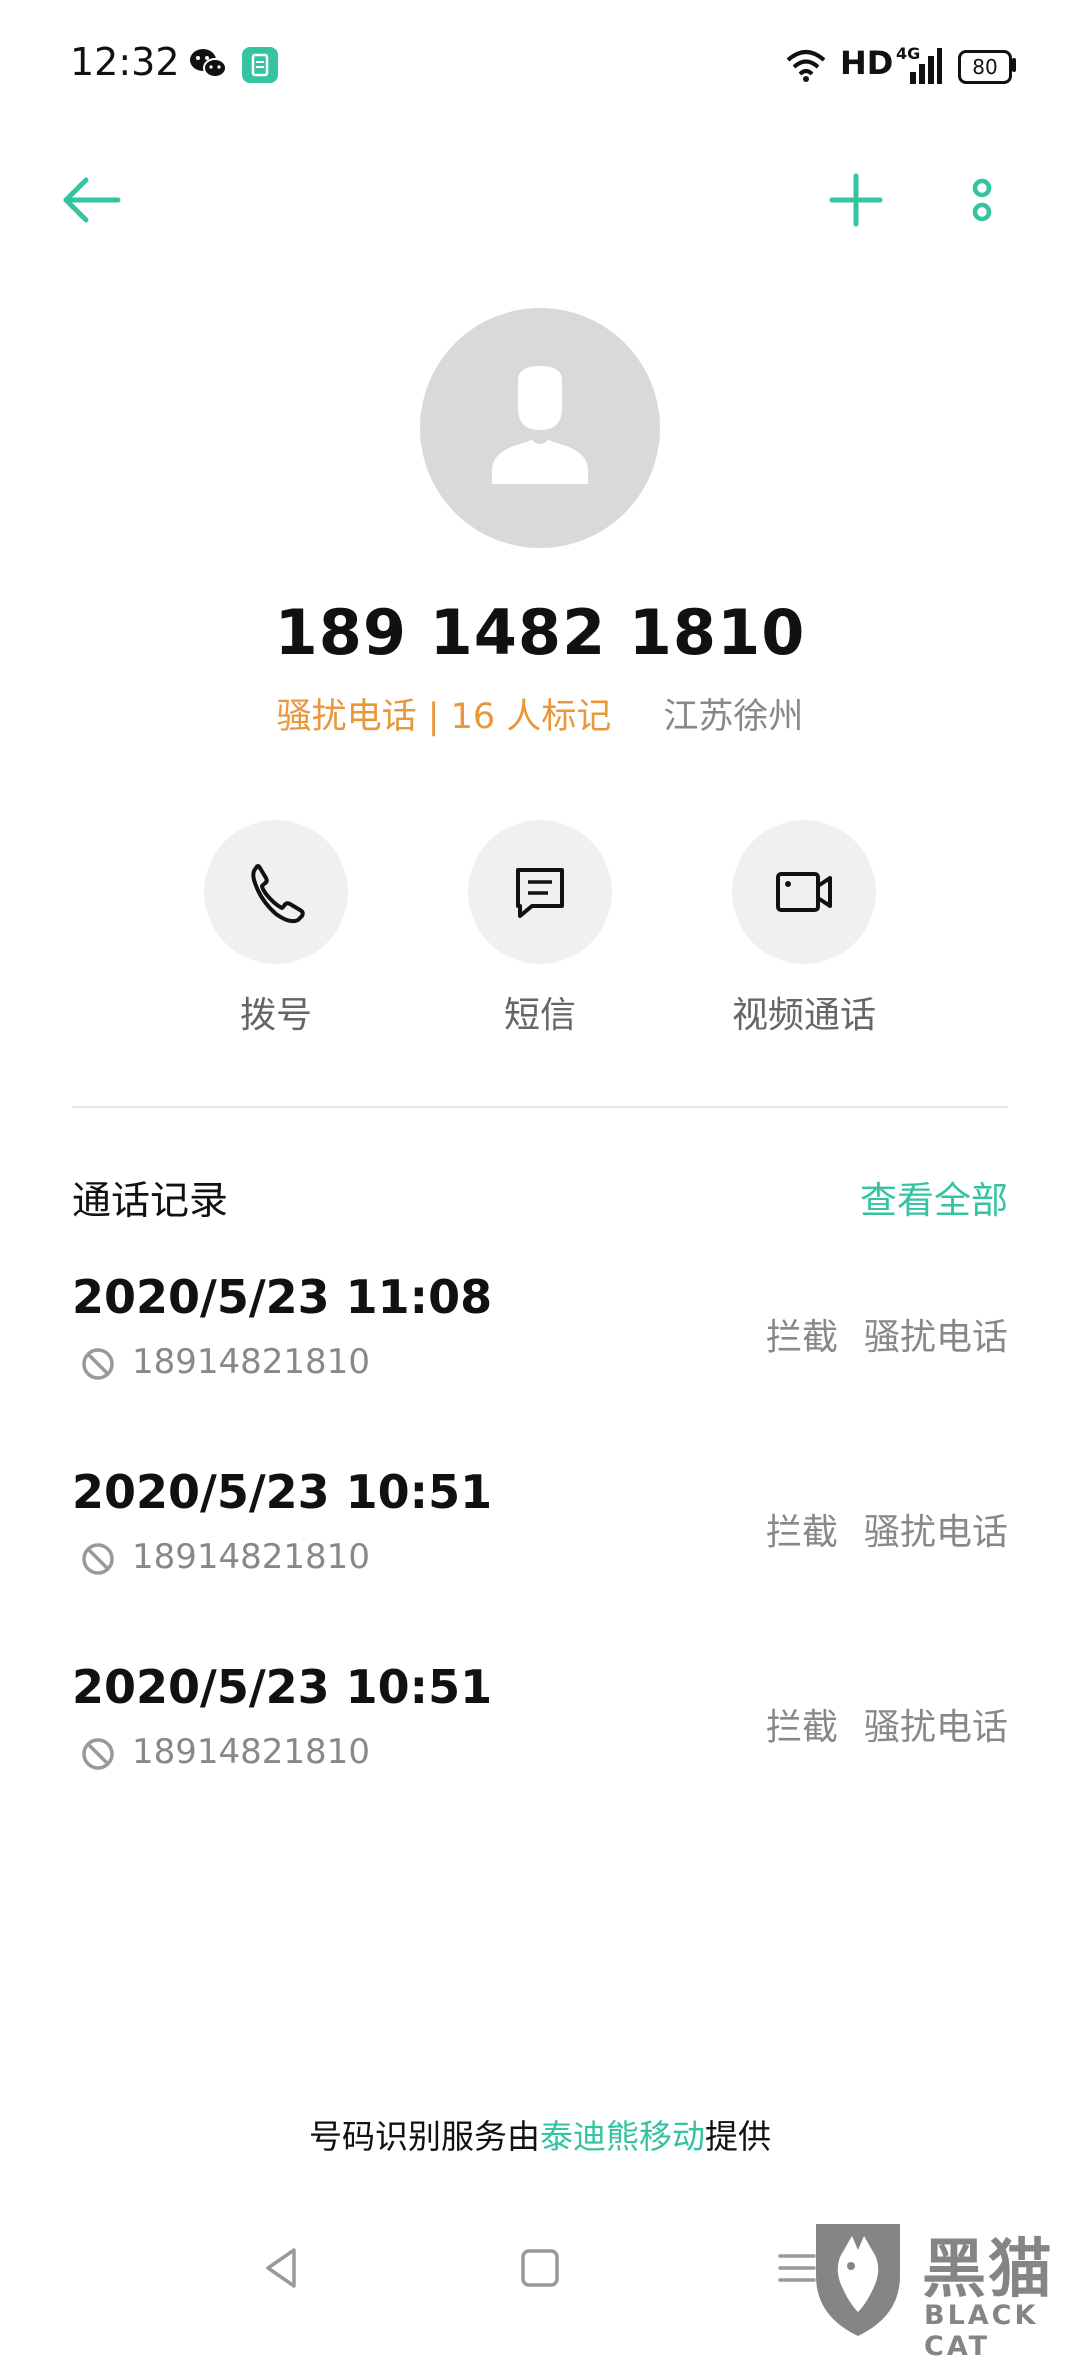 The image size is (1080, 2362). I want to click on more-options-button, so click(982, 200).